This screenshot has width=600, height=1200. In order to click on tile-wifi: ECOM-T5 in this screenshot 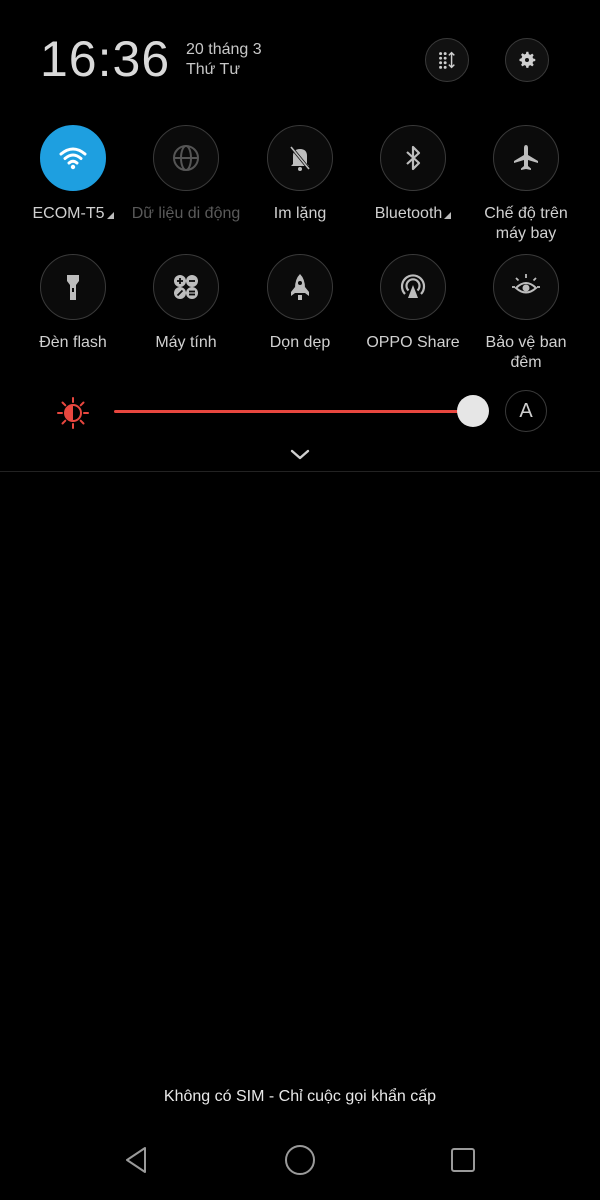, I will do `click(73, 174)`.